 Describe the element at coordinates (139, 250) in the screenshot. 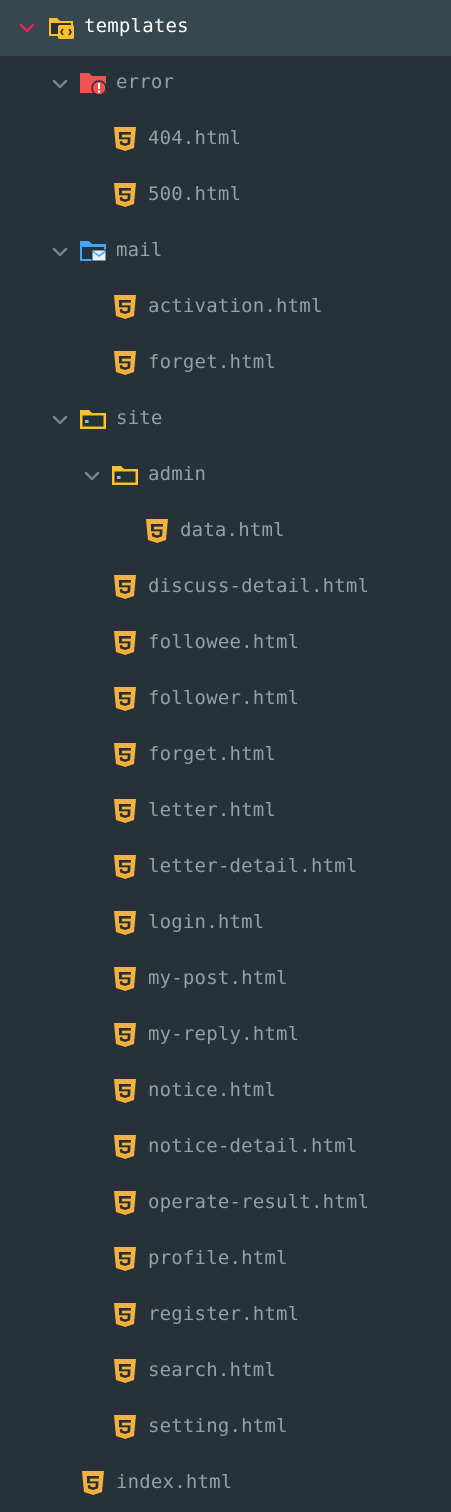

I see `folder-label-mail: mail` at that location.